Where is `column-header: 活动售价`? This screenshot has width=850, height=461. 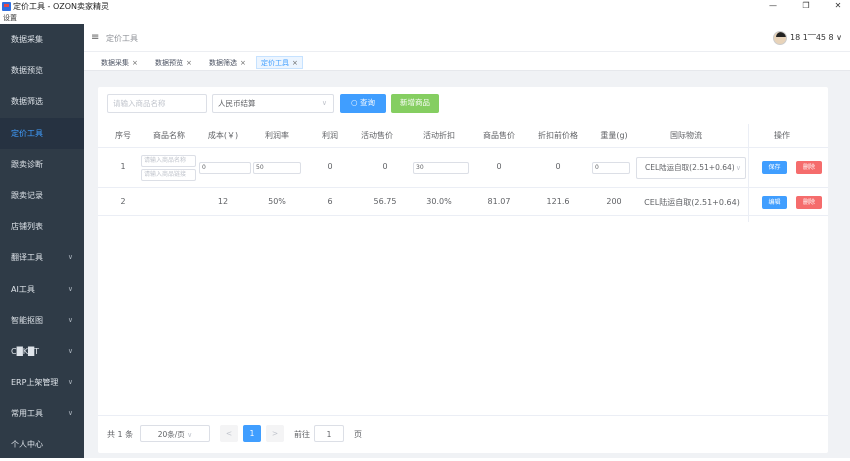 column-header: 活动售价 is located at coordinates (377, 135).